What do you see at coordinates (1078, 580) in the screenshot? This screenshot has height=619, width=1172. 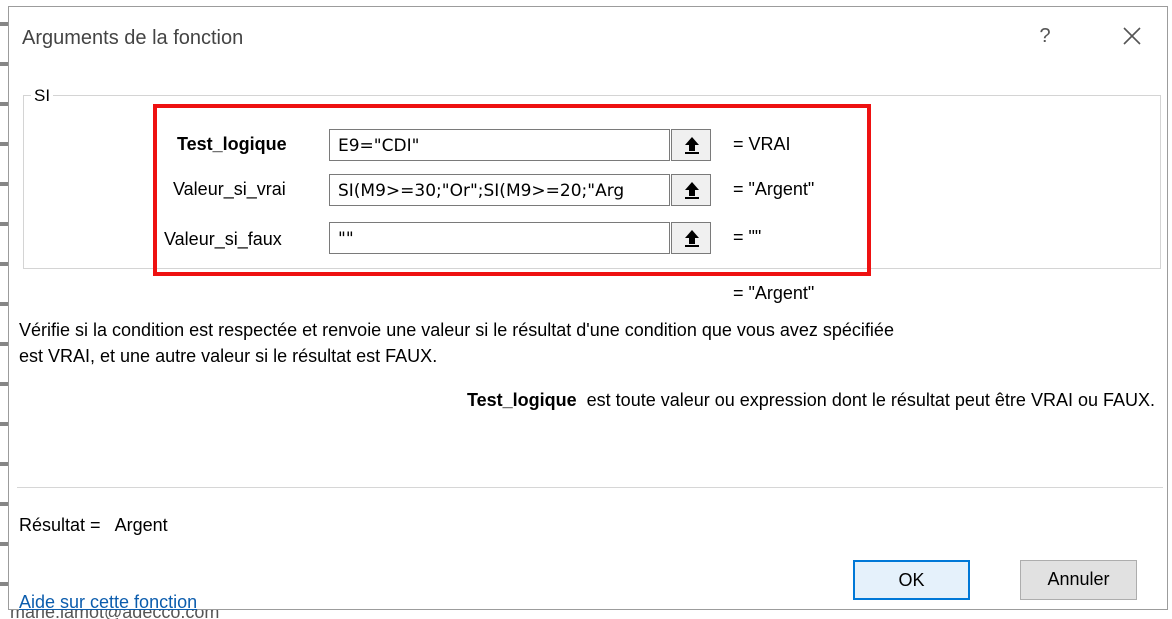 I see `cancel-button: Annuler` at bounding box center [1078, 580].